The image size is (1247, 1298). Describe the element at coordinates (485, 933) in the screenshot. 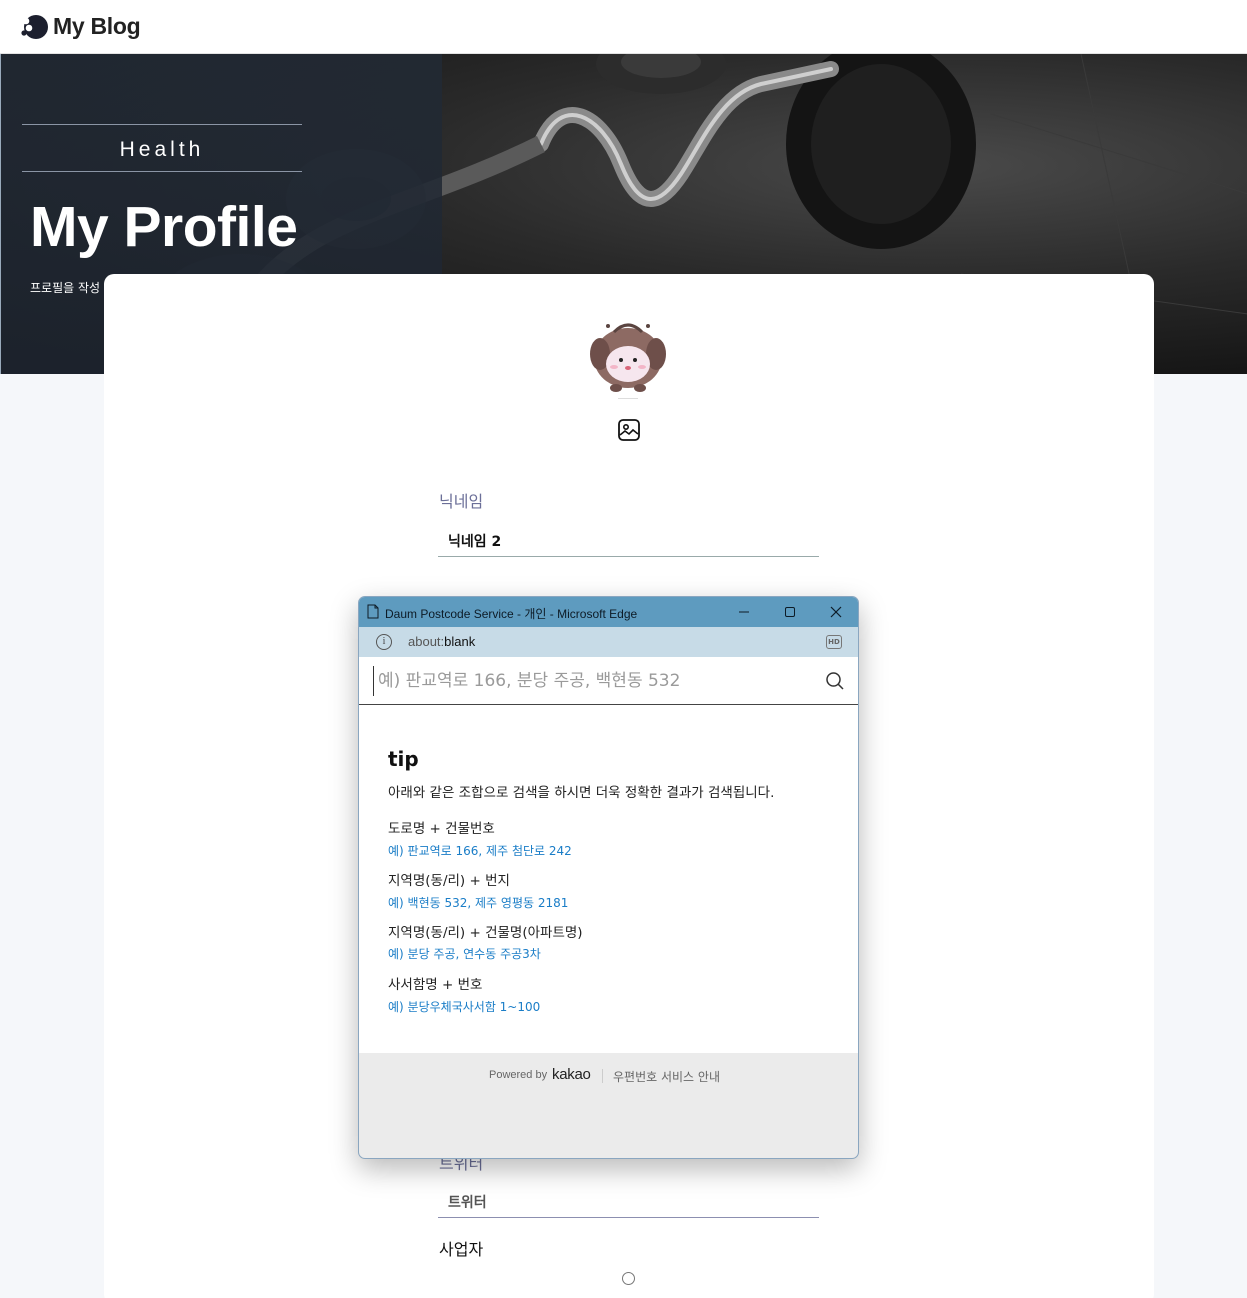

I see `tip-heading: 지역명(동/리) + 건물명(아파트명)` at that location.